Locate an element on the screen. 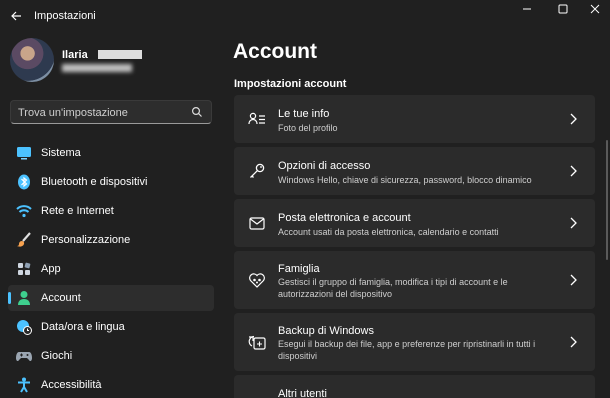 The image size is (610, 398). sidebar-item-bluetooth: Bluetooth e dispositivi is located at coordinates (111, 182).